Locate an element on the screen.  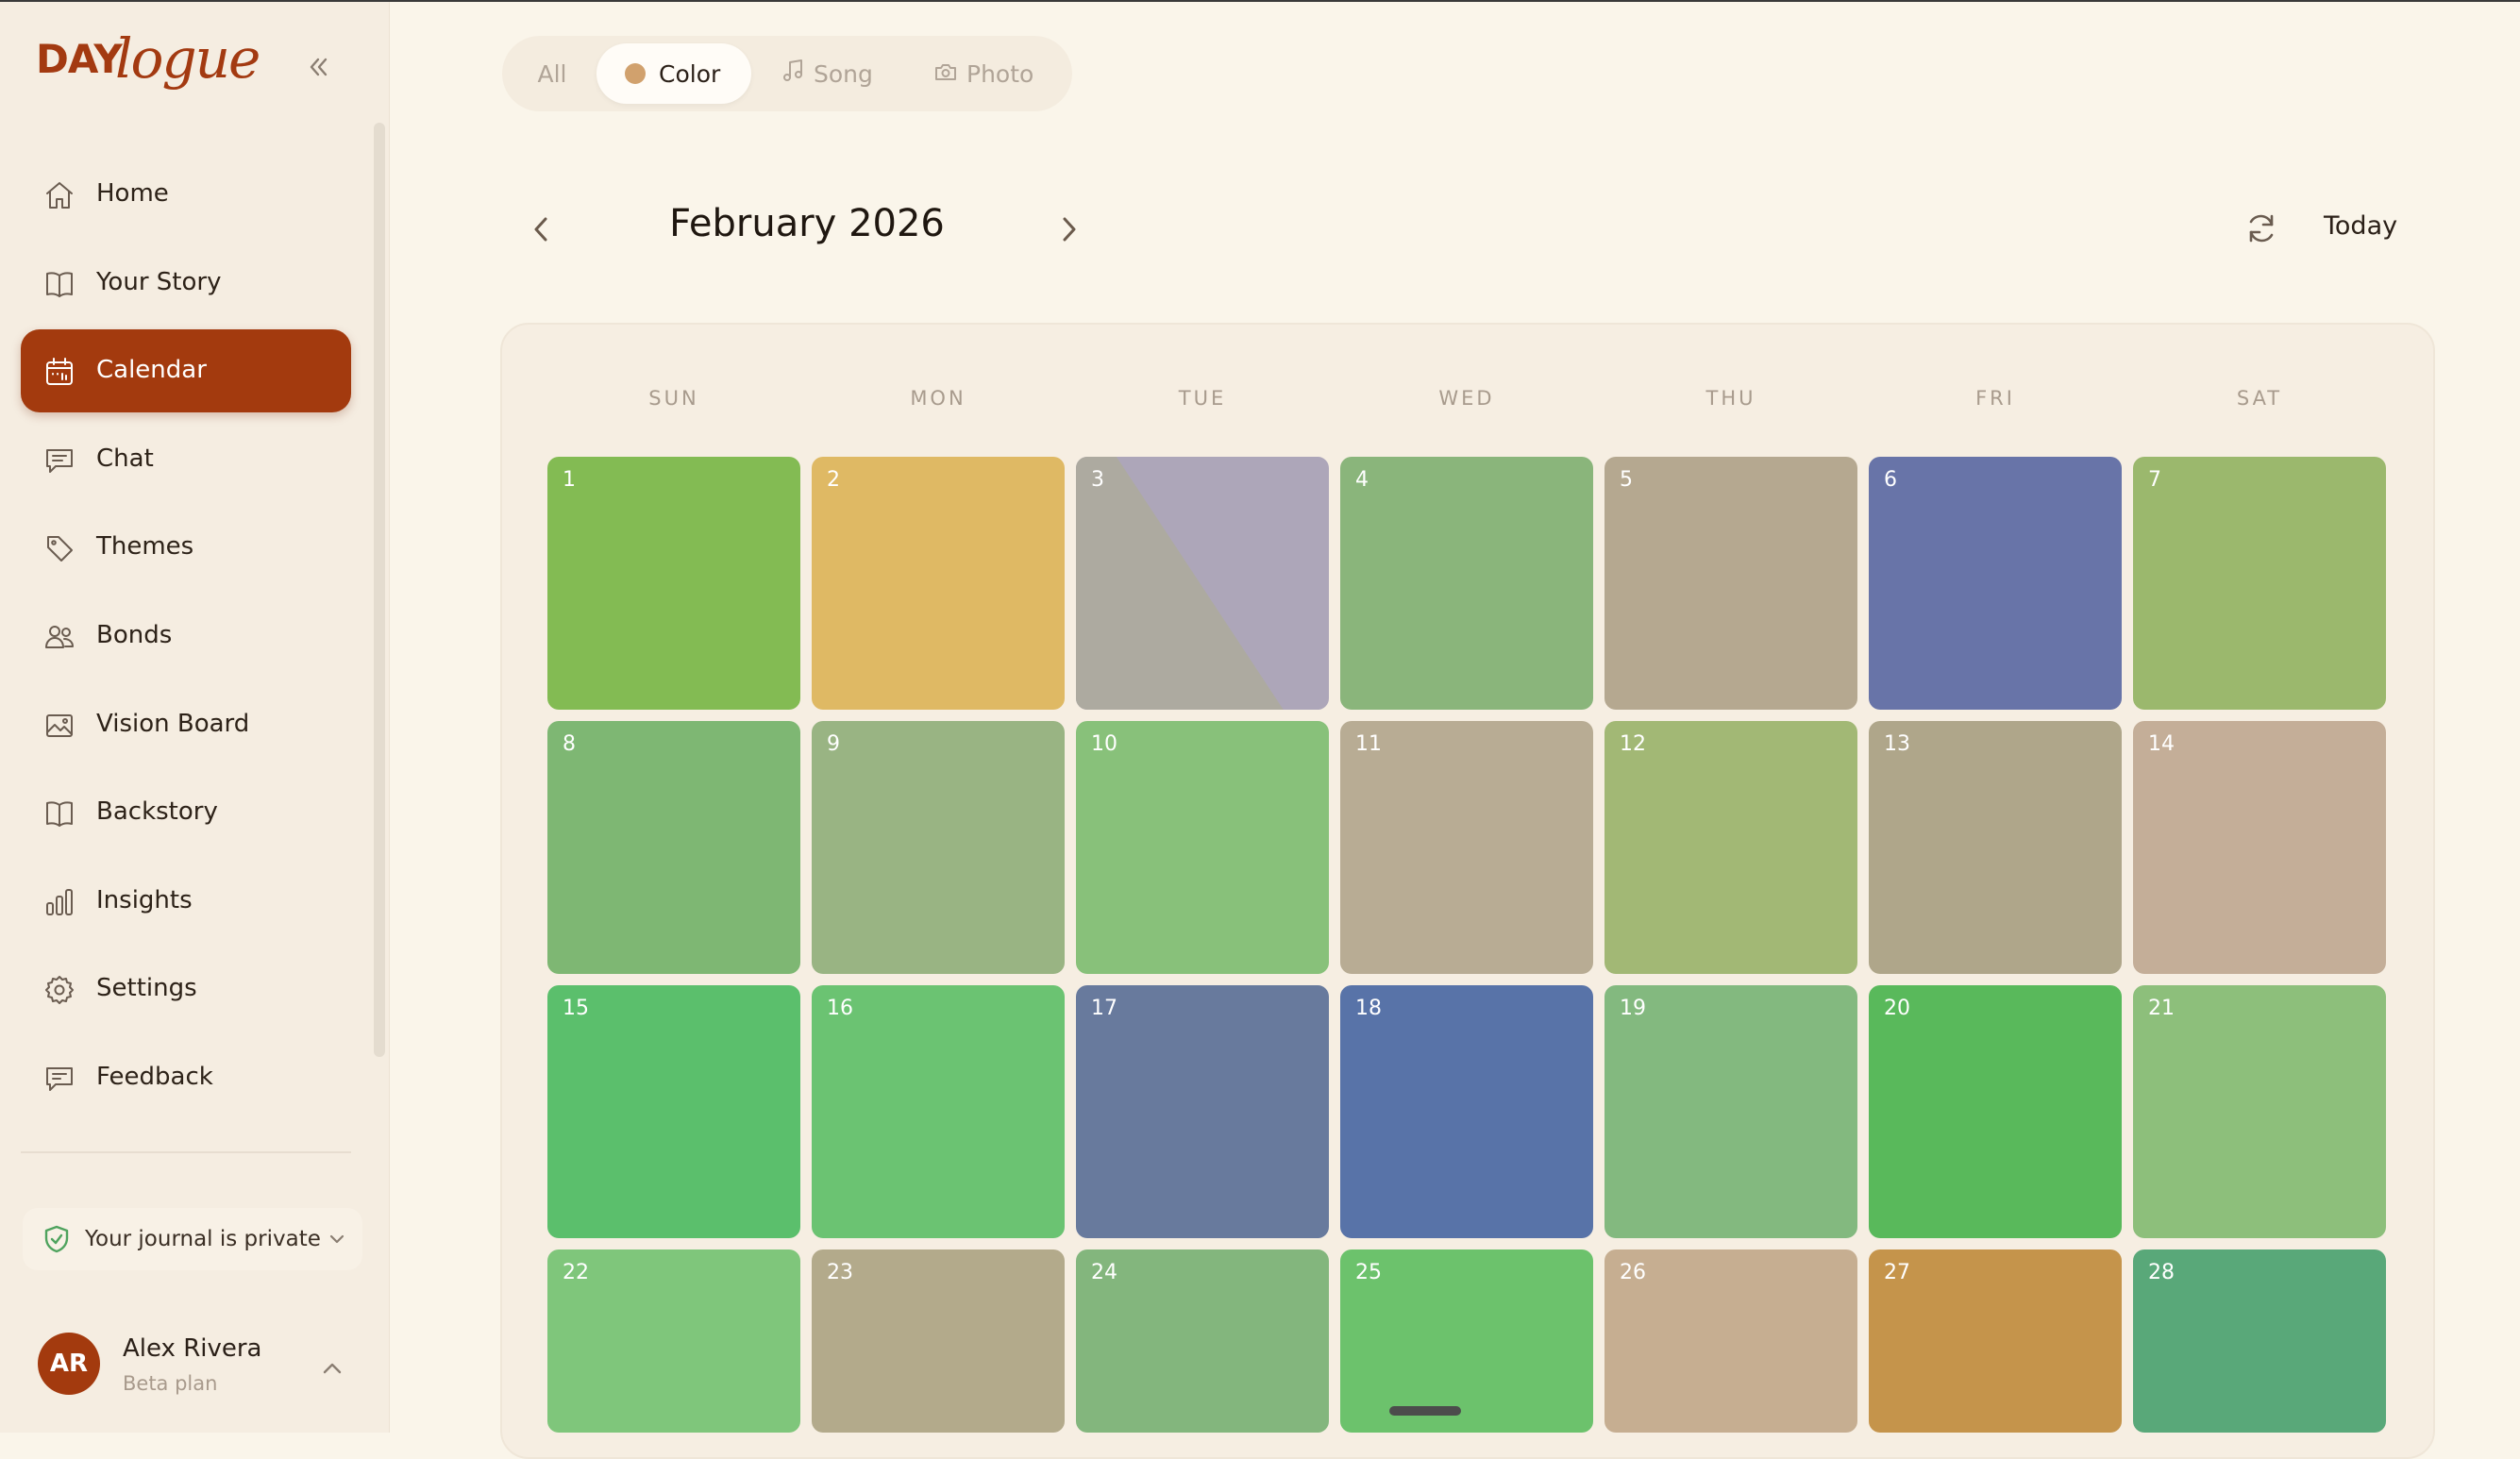
day-number: 20 is located at coordinates (1897, 1009).